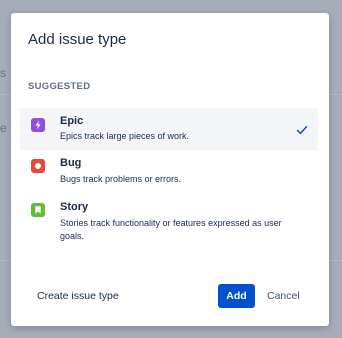 This screenshot has height=338, width=342. I want to click on background-text: e, so click(3, 128).